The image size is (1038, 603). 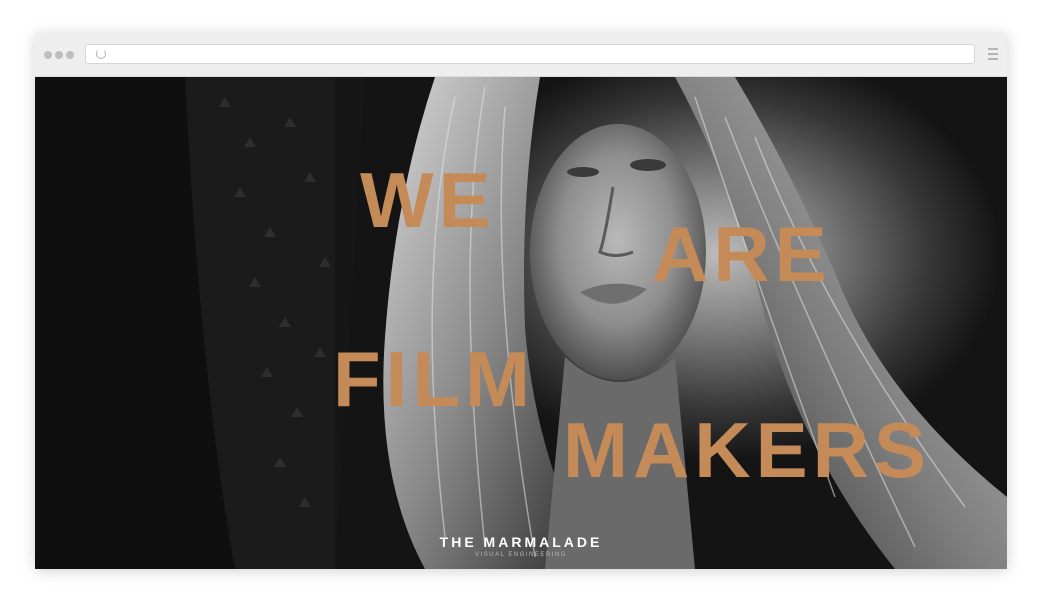 What do you see at coordinates (521, 555) in the screenshot?
I see `brand-tagline: VISUAL ENGINEERING` at bounding box center [521, 555].